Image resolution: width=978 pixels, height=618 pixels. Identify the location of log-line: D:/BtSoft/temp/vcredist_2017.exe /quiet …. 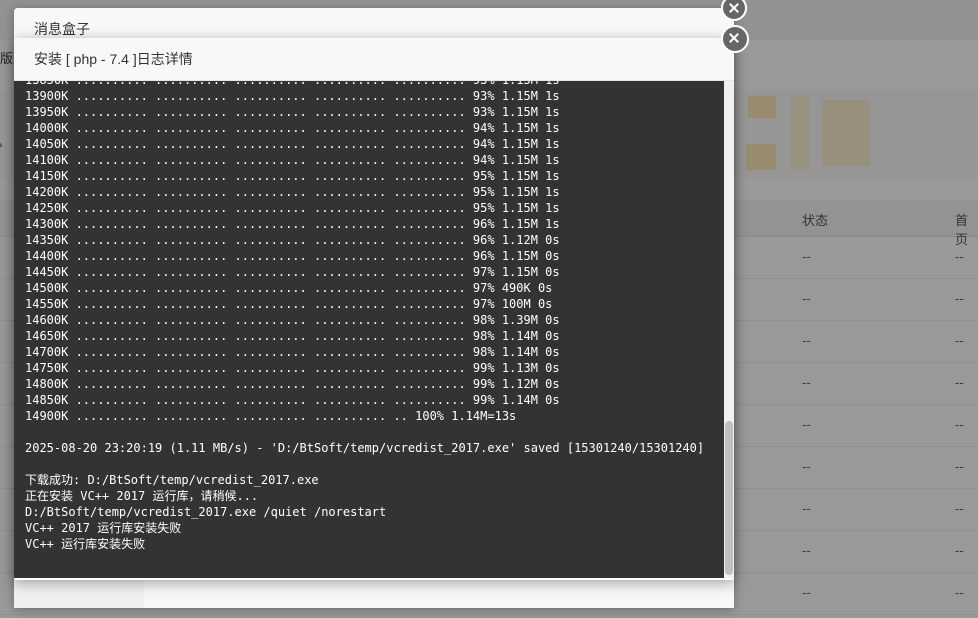
(206, 512).